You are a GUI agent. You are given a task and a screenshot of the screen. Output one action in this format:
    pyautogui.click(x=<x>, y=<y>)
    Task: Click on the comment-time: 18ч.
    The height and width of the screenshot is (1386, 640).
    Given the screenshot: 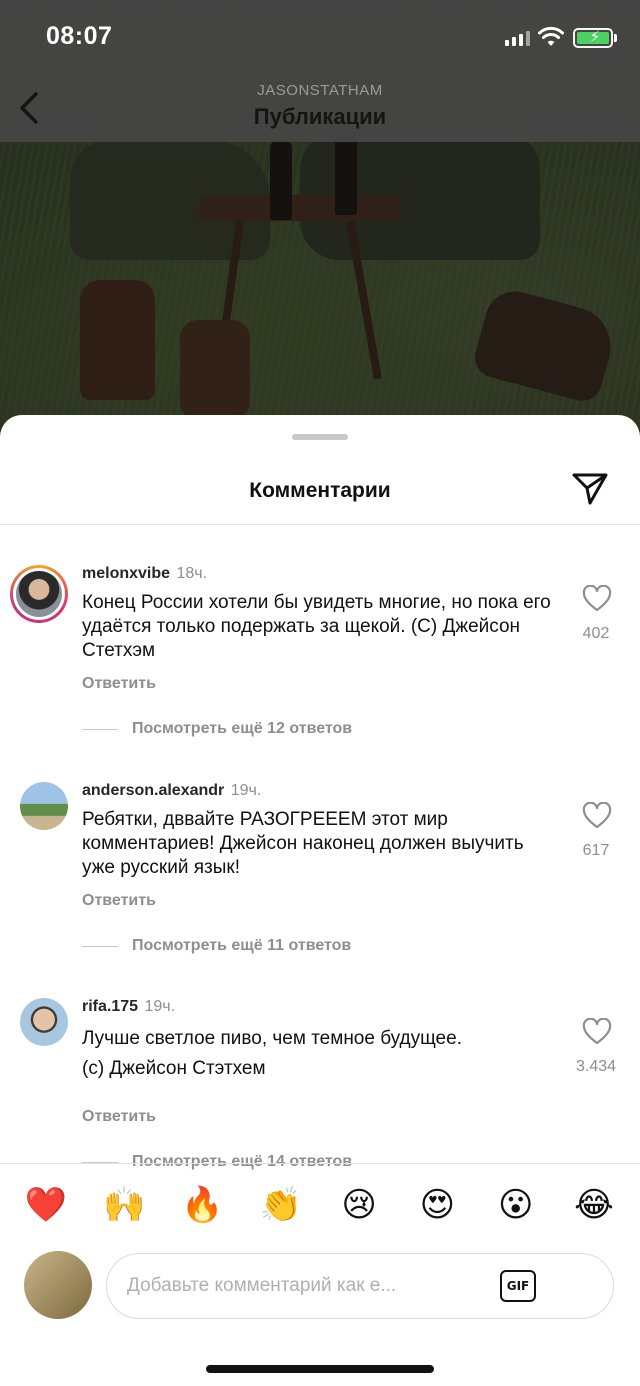 What is the action you would take?
    pyautogui.click(x=192, y=573)
    